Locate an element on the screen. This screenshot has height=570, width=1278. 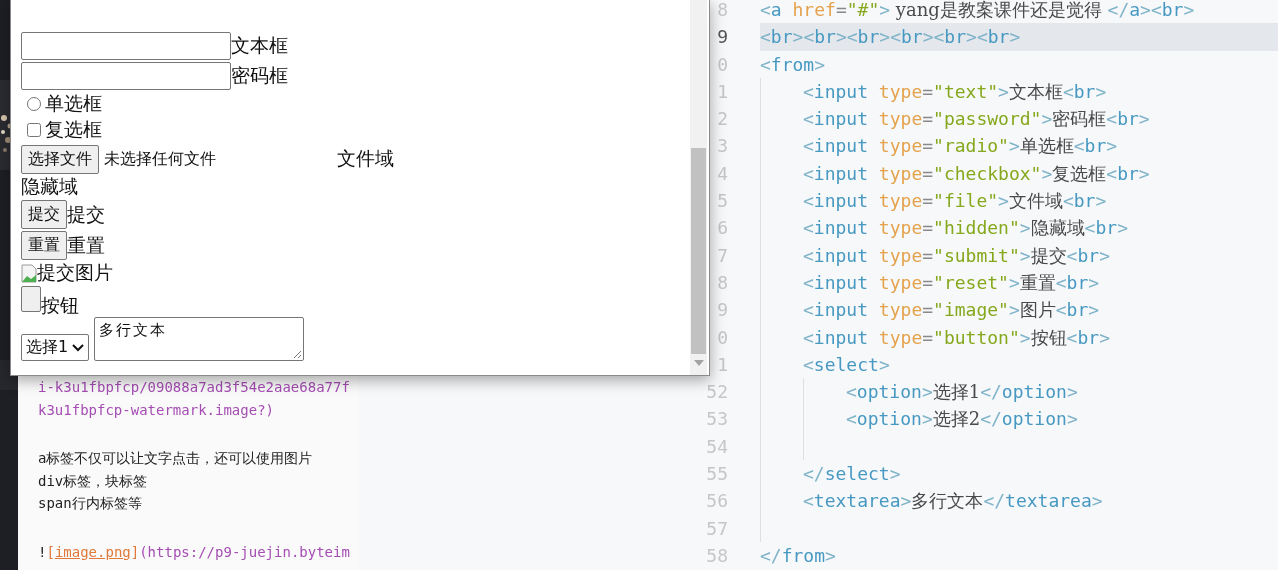
code-line: <from> is located at coordinates (793, 64).